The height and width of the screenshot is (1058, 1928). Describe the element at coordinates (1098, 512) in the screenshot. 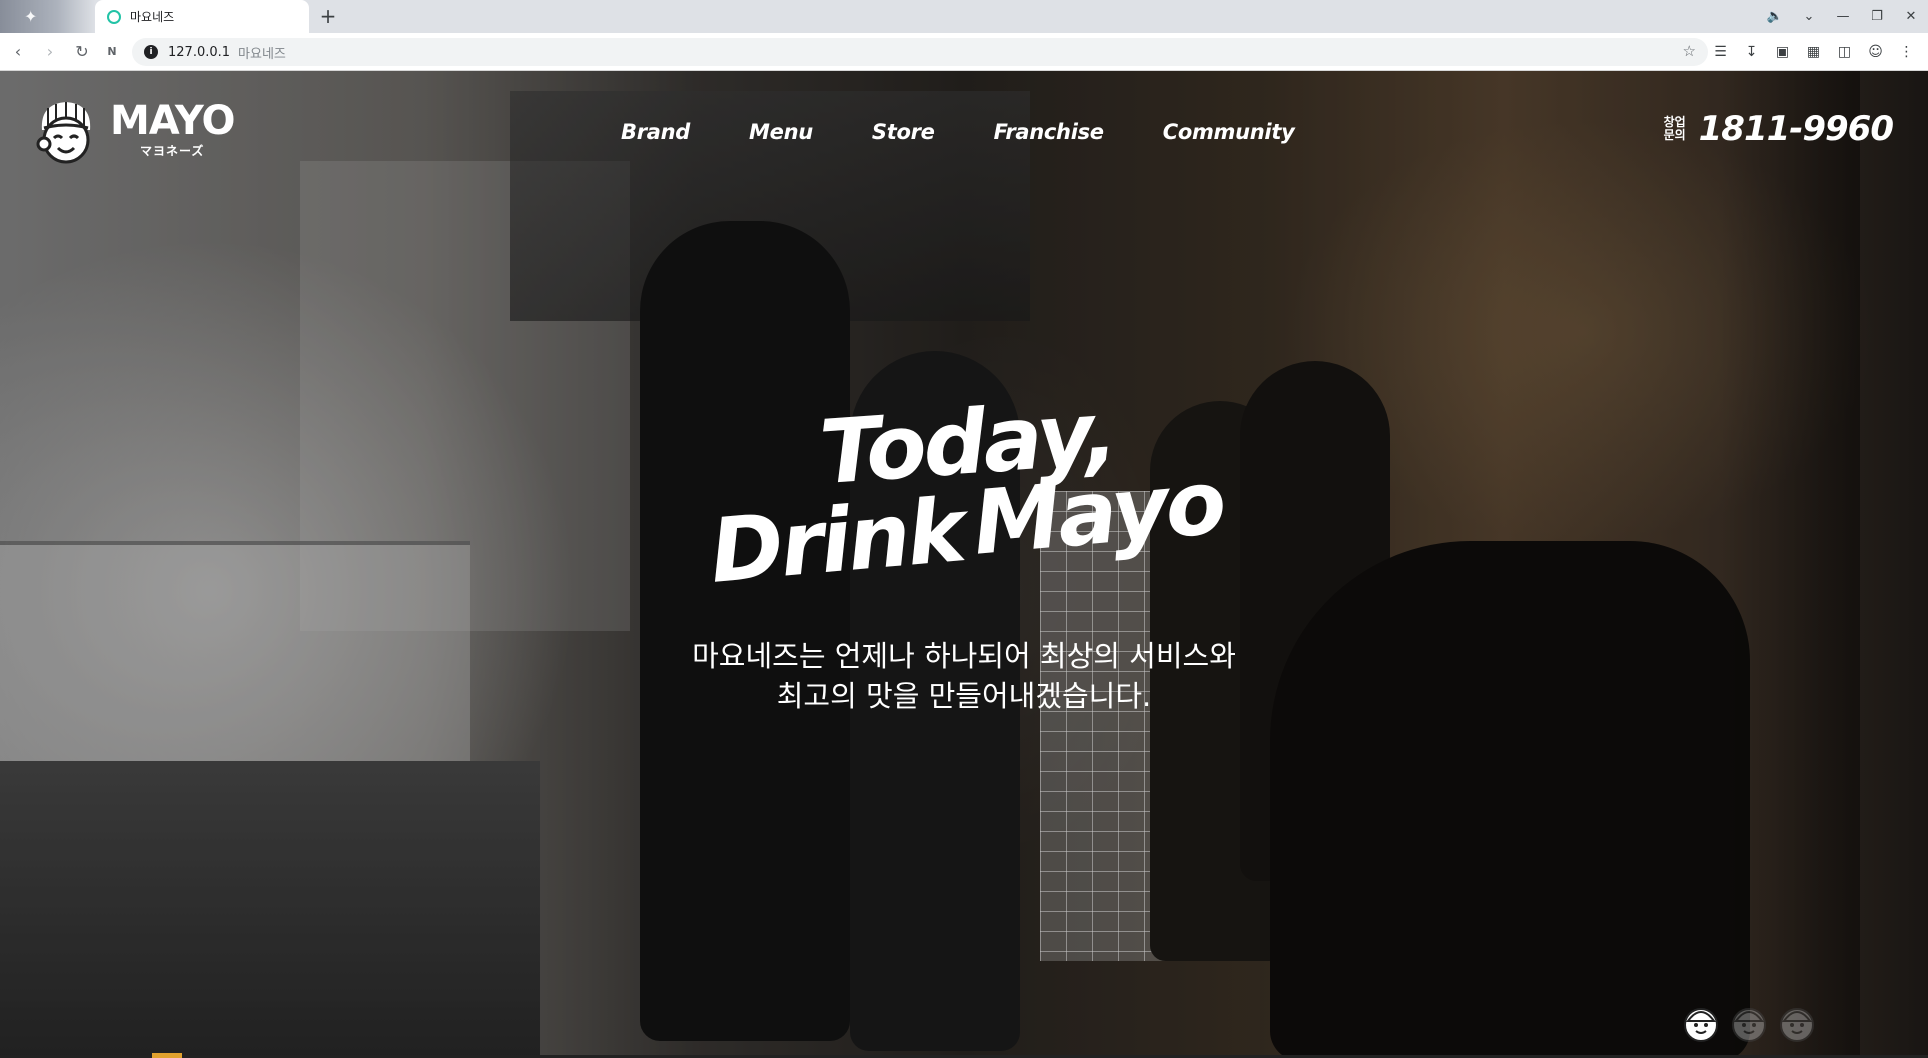

I see `headline-line2b: Mayo` at that location.